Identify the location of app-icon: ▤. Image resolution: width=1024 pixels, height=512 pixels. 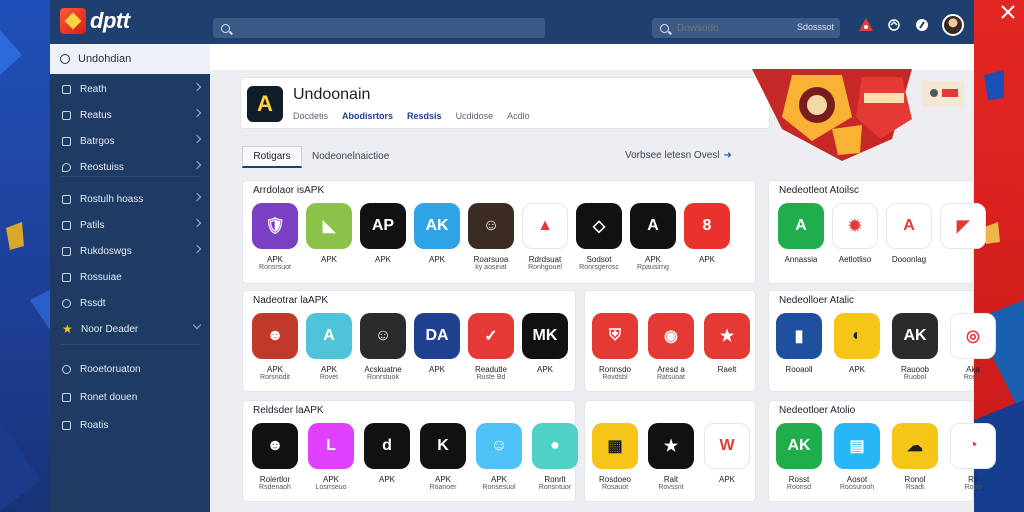
(857, 446).